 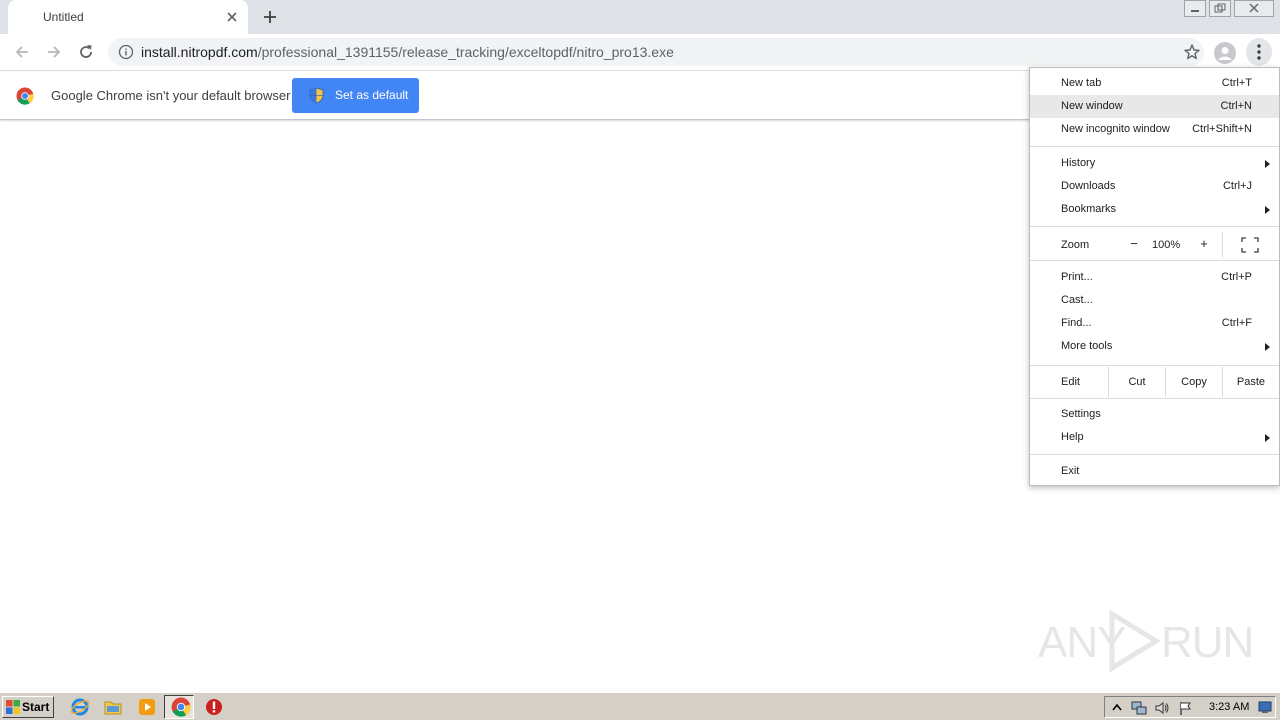 I want to click on menu-item-label: New incognito window, so click(x=1115, y=129).